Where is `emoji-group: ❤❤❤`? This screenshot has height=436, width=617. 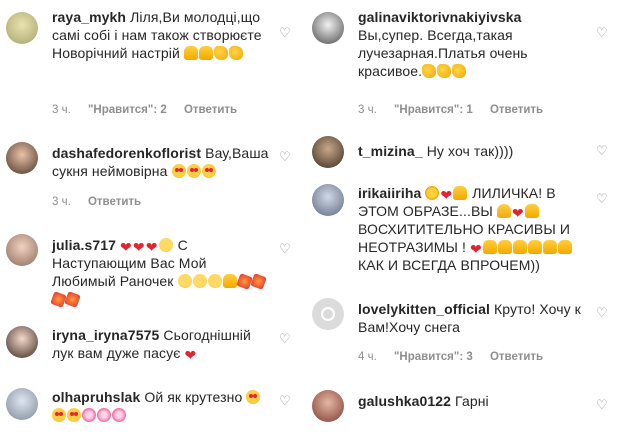
emoji-group: ❤❤❤ is located at coordinates (147, 246).